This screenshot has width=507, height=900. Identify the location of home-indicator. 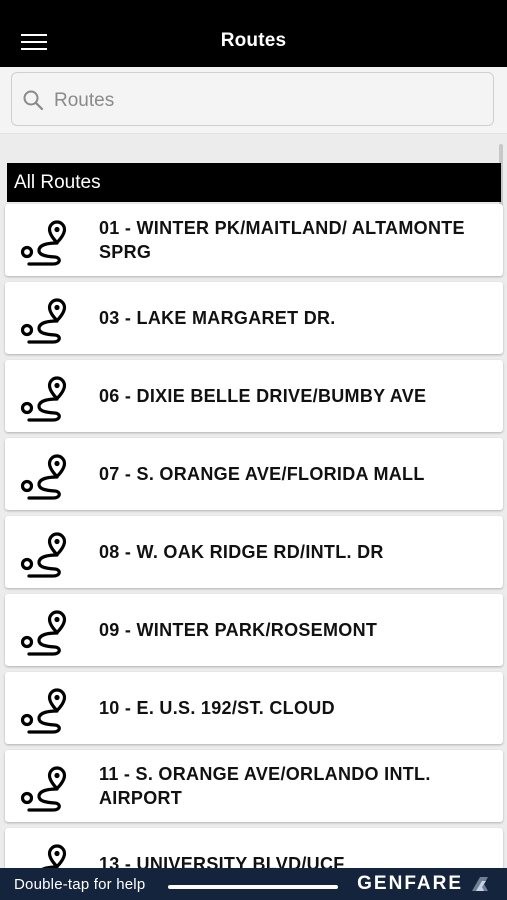
(253, 887).